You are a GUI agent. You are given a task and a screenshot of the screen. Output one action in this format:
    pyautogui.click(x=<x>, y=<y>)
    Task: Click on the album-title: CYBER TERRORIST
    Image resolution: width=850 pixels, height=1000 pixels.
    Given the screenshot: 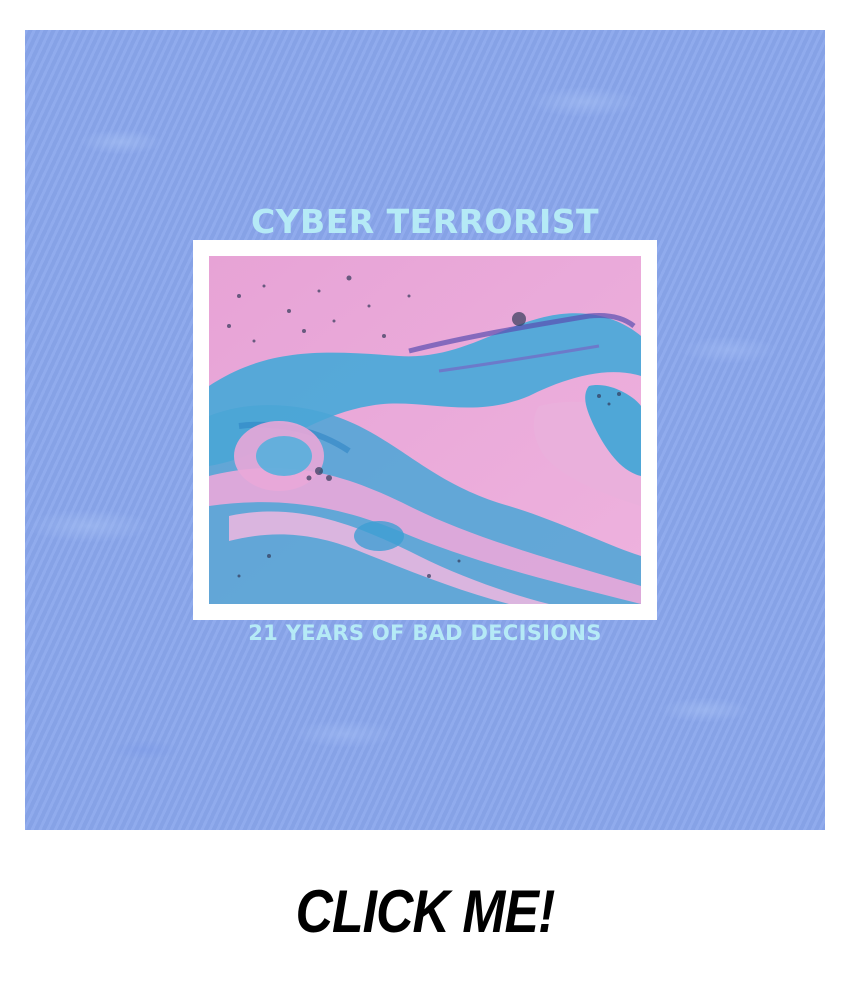 What is the action you would take?
    pyautogui.click(x=425, y=221)
    